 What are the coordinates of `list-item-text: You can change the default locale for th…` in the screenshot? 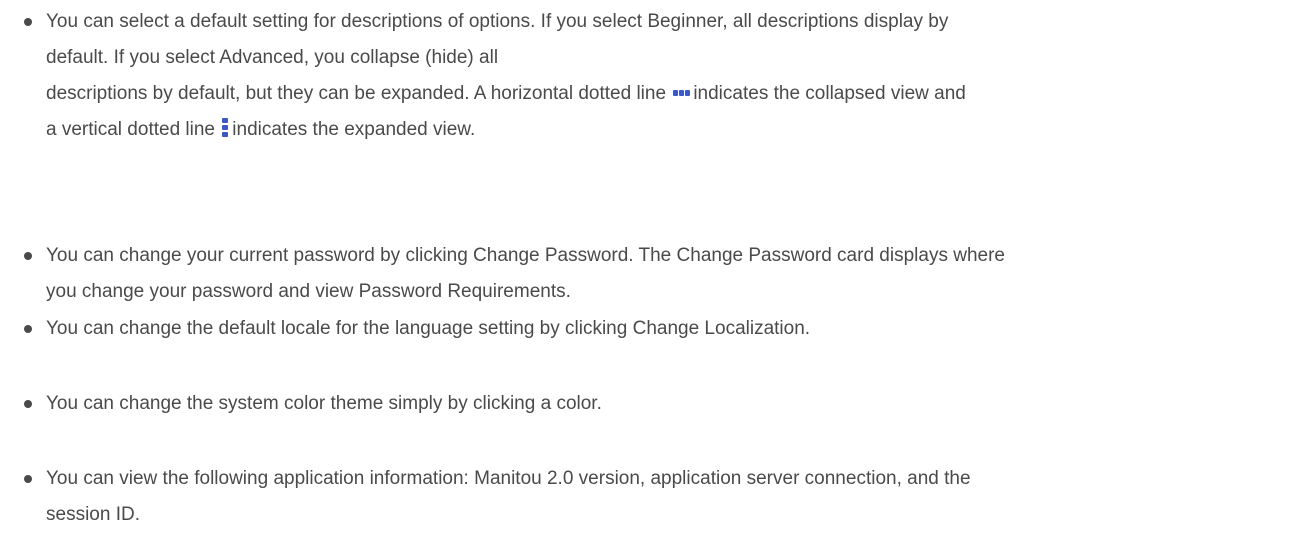 It's located at (660, 329).